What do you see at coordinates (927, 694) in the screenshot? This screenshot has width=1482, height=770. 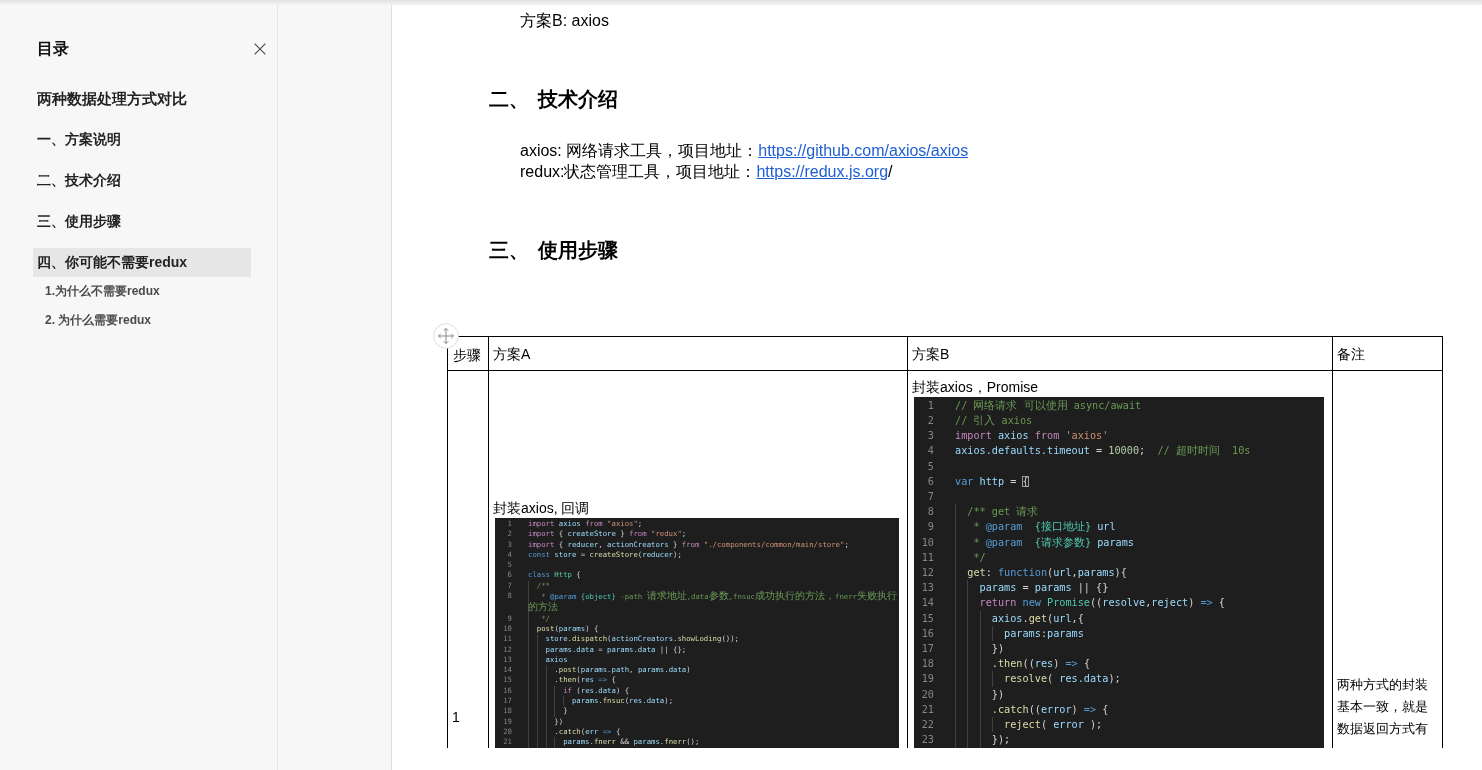 I see `line-number: 20` at bounding box center [927, 694].